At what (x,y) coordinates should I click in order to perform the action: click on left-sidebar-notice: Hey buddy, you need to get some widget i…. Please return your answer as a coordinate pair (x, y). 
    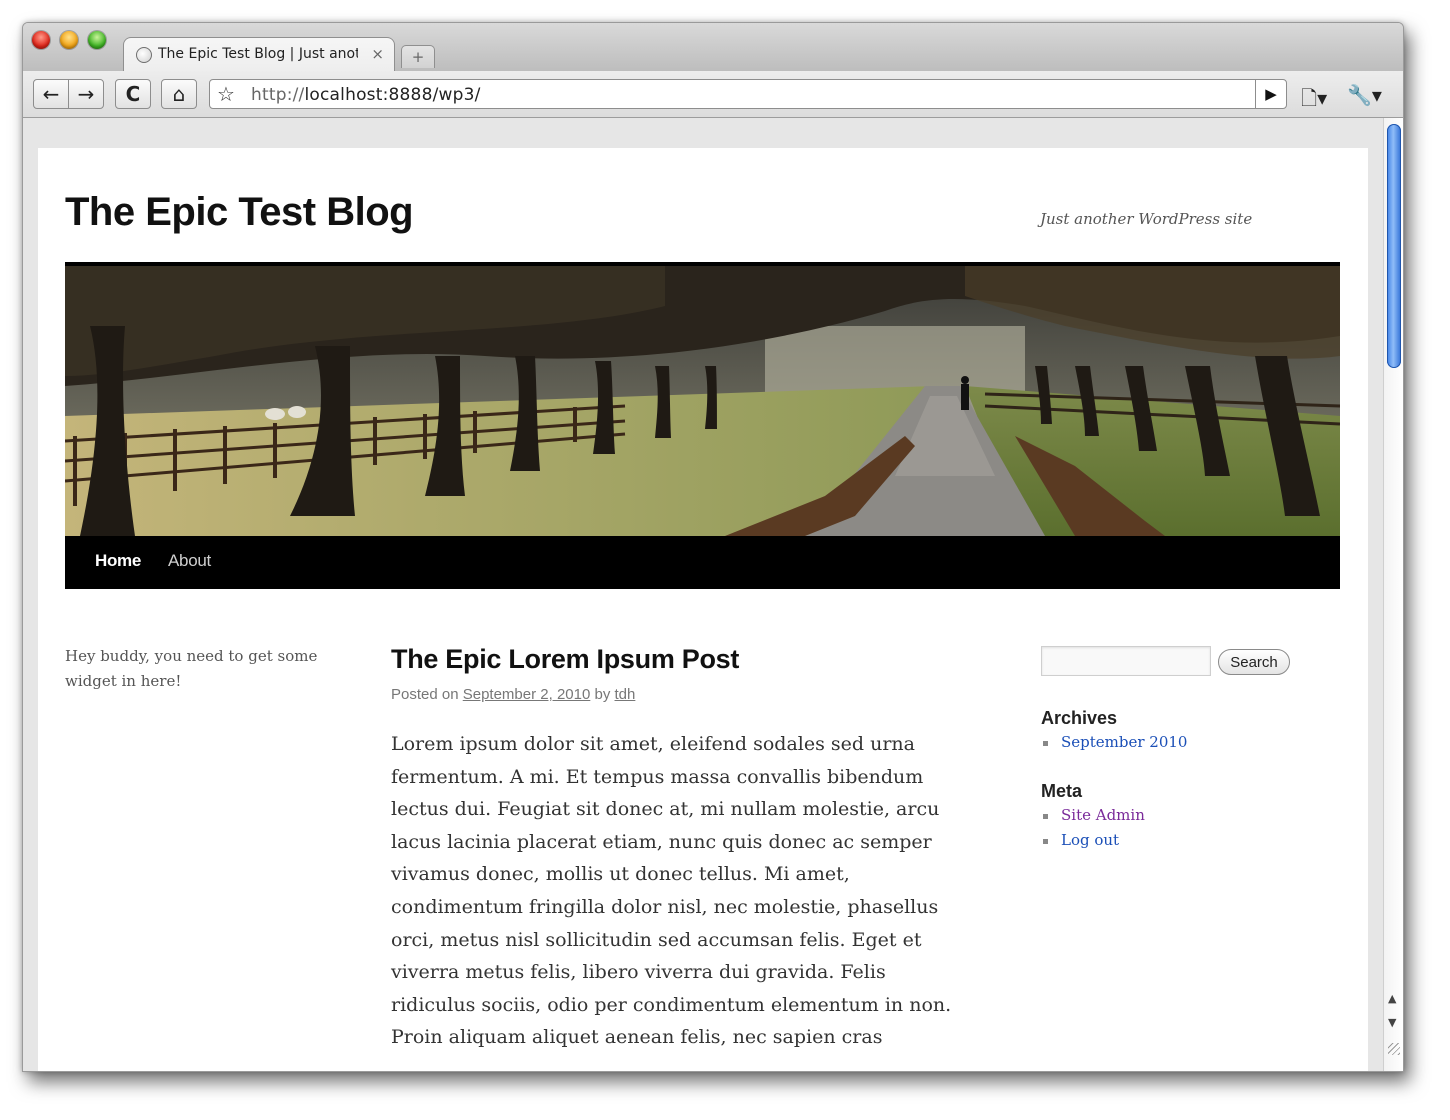
    Looking at the image, I should click on (191, 668).